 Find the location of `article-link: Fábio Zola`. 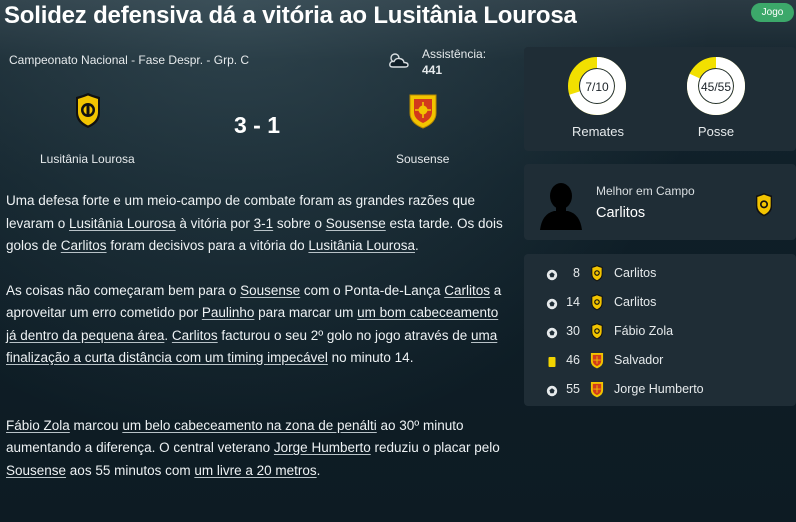

article-link: Fábio Zola is located at coordinates (38, 425).